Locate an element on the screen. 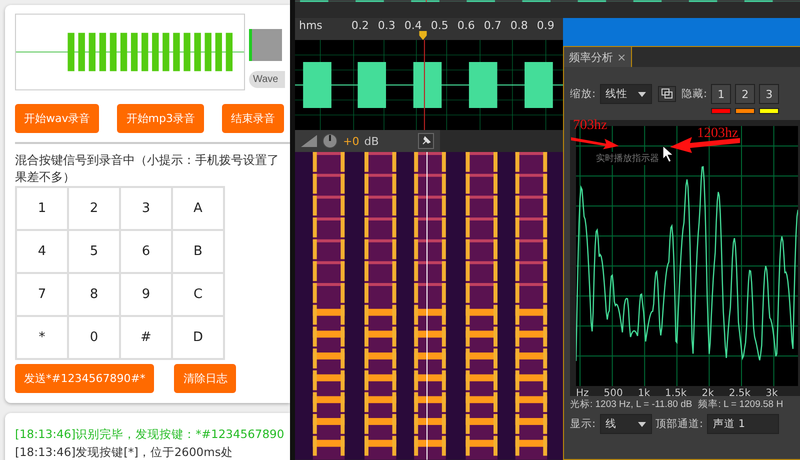 Image resolution: width=800 pixels, height=460 pixels. axis-label: Hz is located at coordinates (582, 394).